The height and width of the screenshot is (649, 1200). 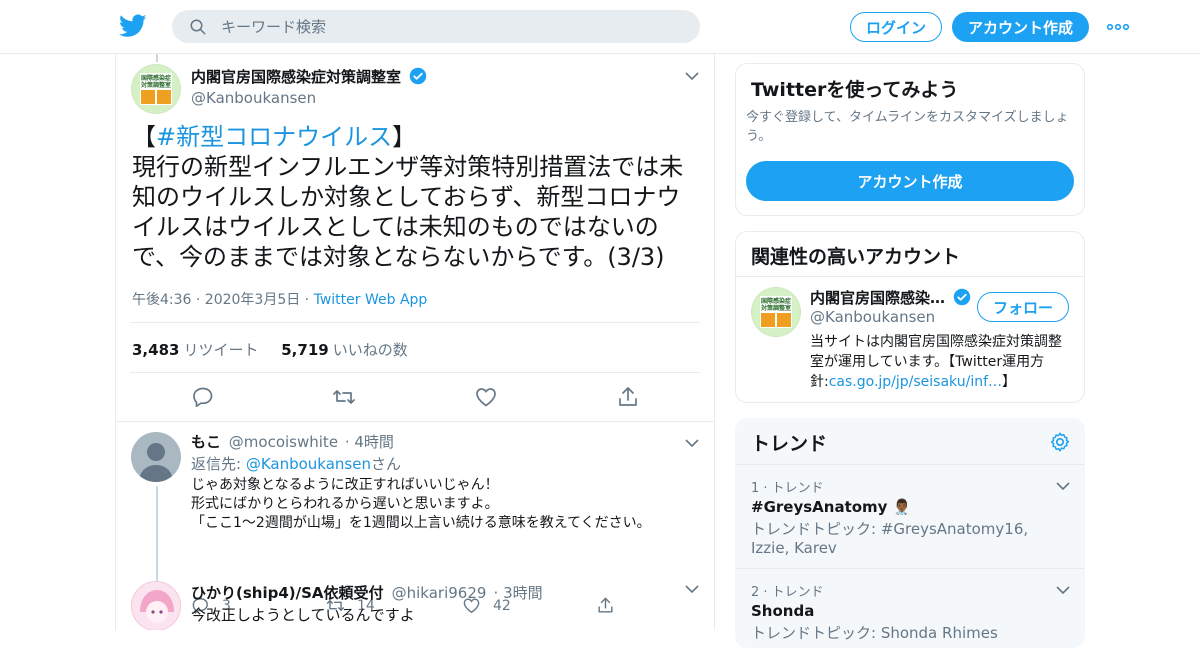 I want to click on tweet-stats: 3,483 リツイート 5,719 いいねの数, so click(x=270, y=349).